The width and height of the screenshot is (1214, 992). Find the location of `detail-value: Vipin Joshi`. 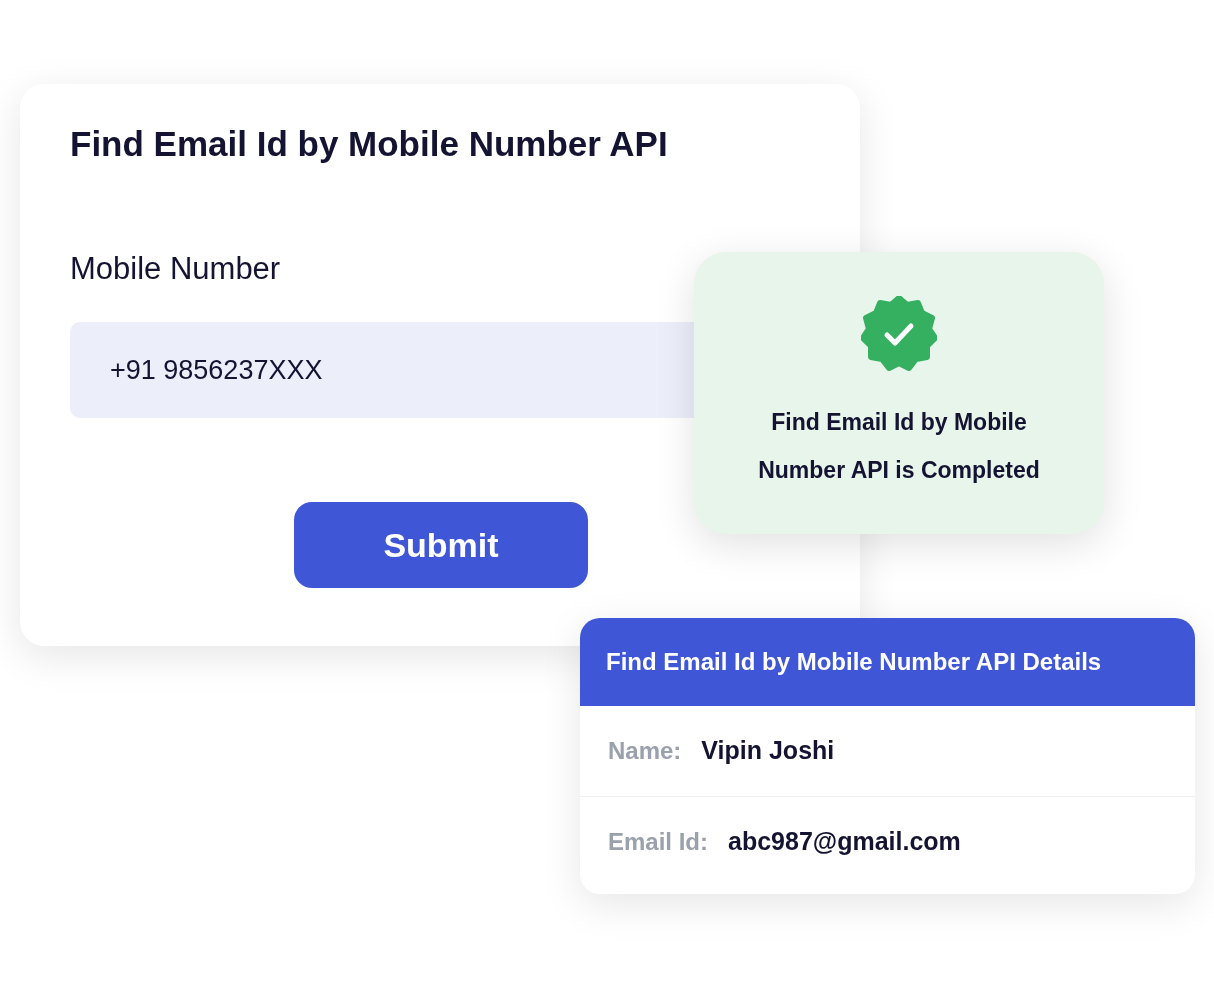

detail-value: Vipin Joshi is located at coordinates (768, 751).